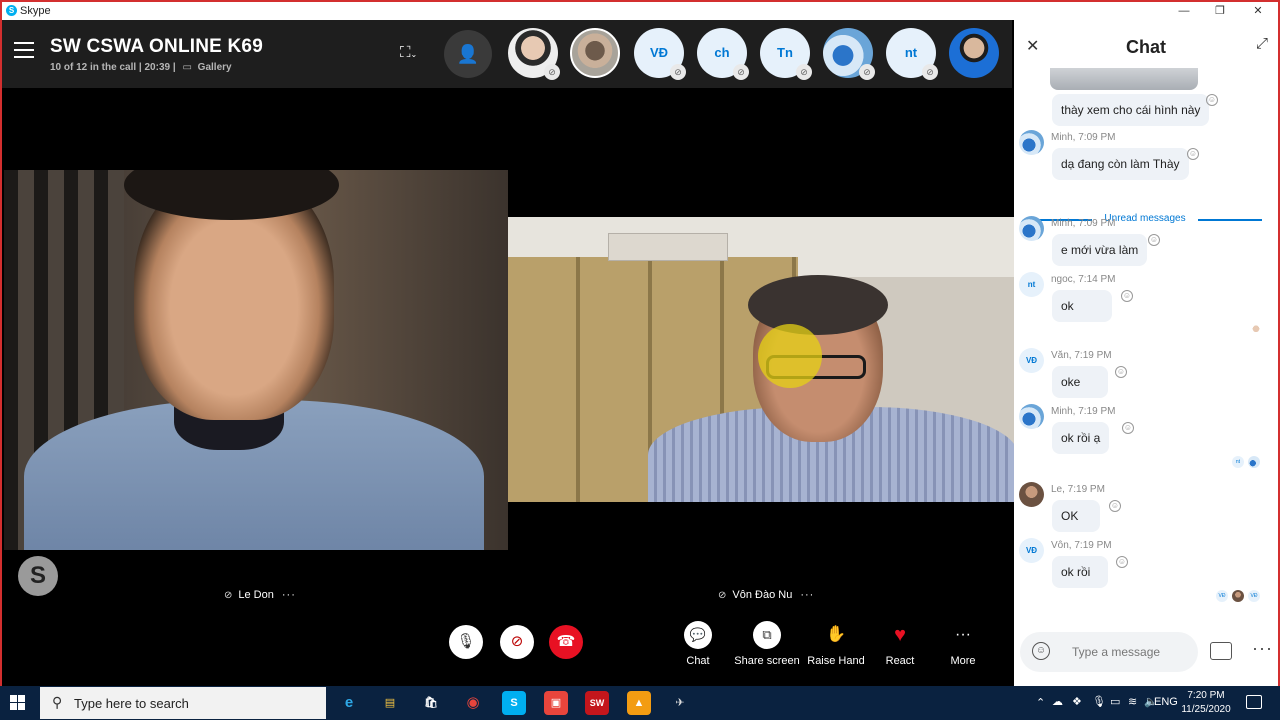 The image size is (1280, 720). I want to click on mic-icon: 🎙, so click(1099, 701).